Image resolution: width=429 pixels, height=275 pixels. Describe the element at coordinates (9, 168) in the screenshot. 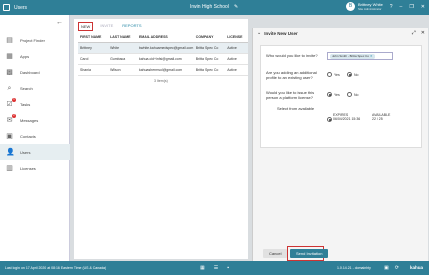

I see `licenses-icon: ▥` at that location.